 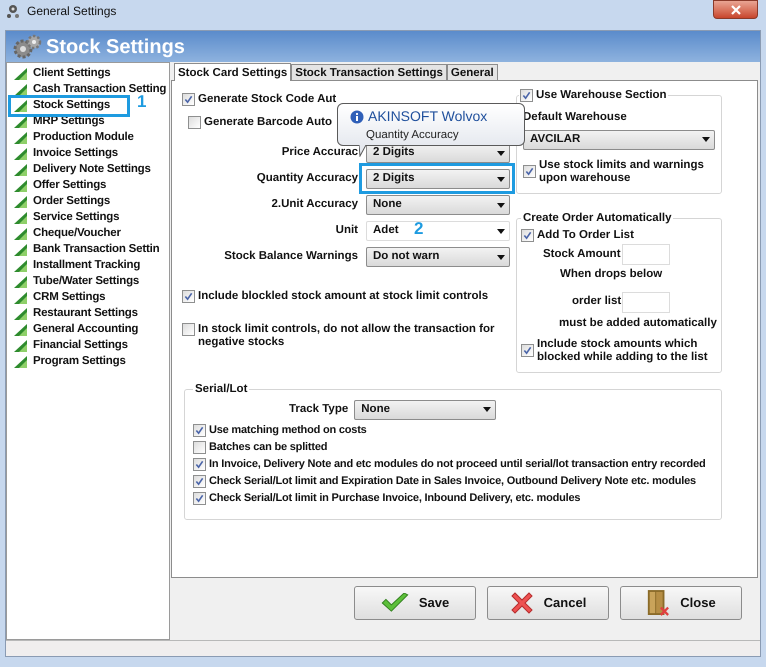 What do you see at coordinates (597, 218) in the screenshot?
I see `group-title: Create Order Automatically` at bounding box center [597, 218].